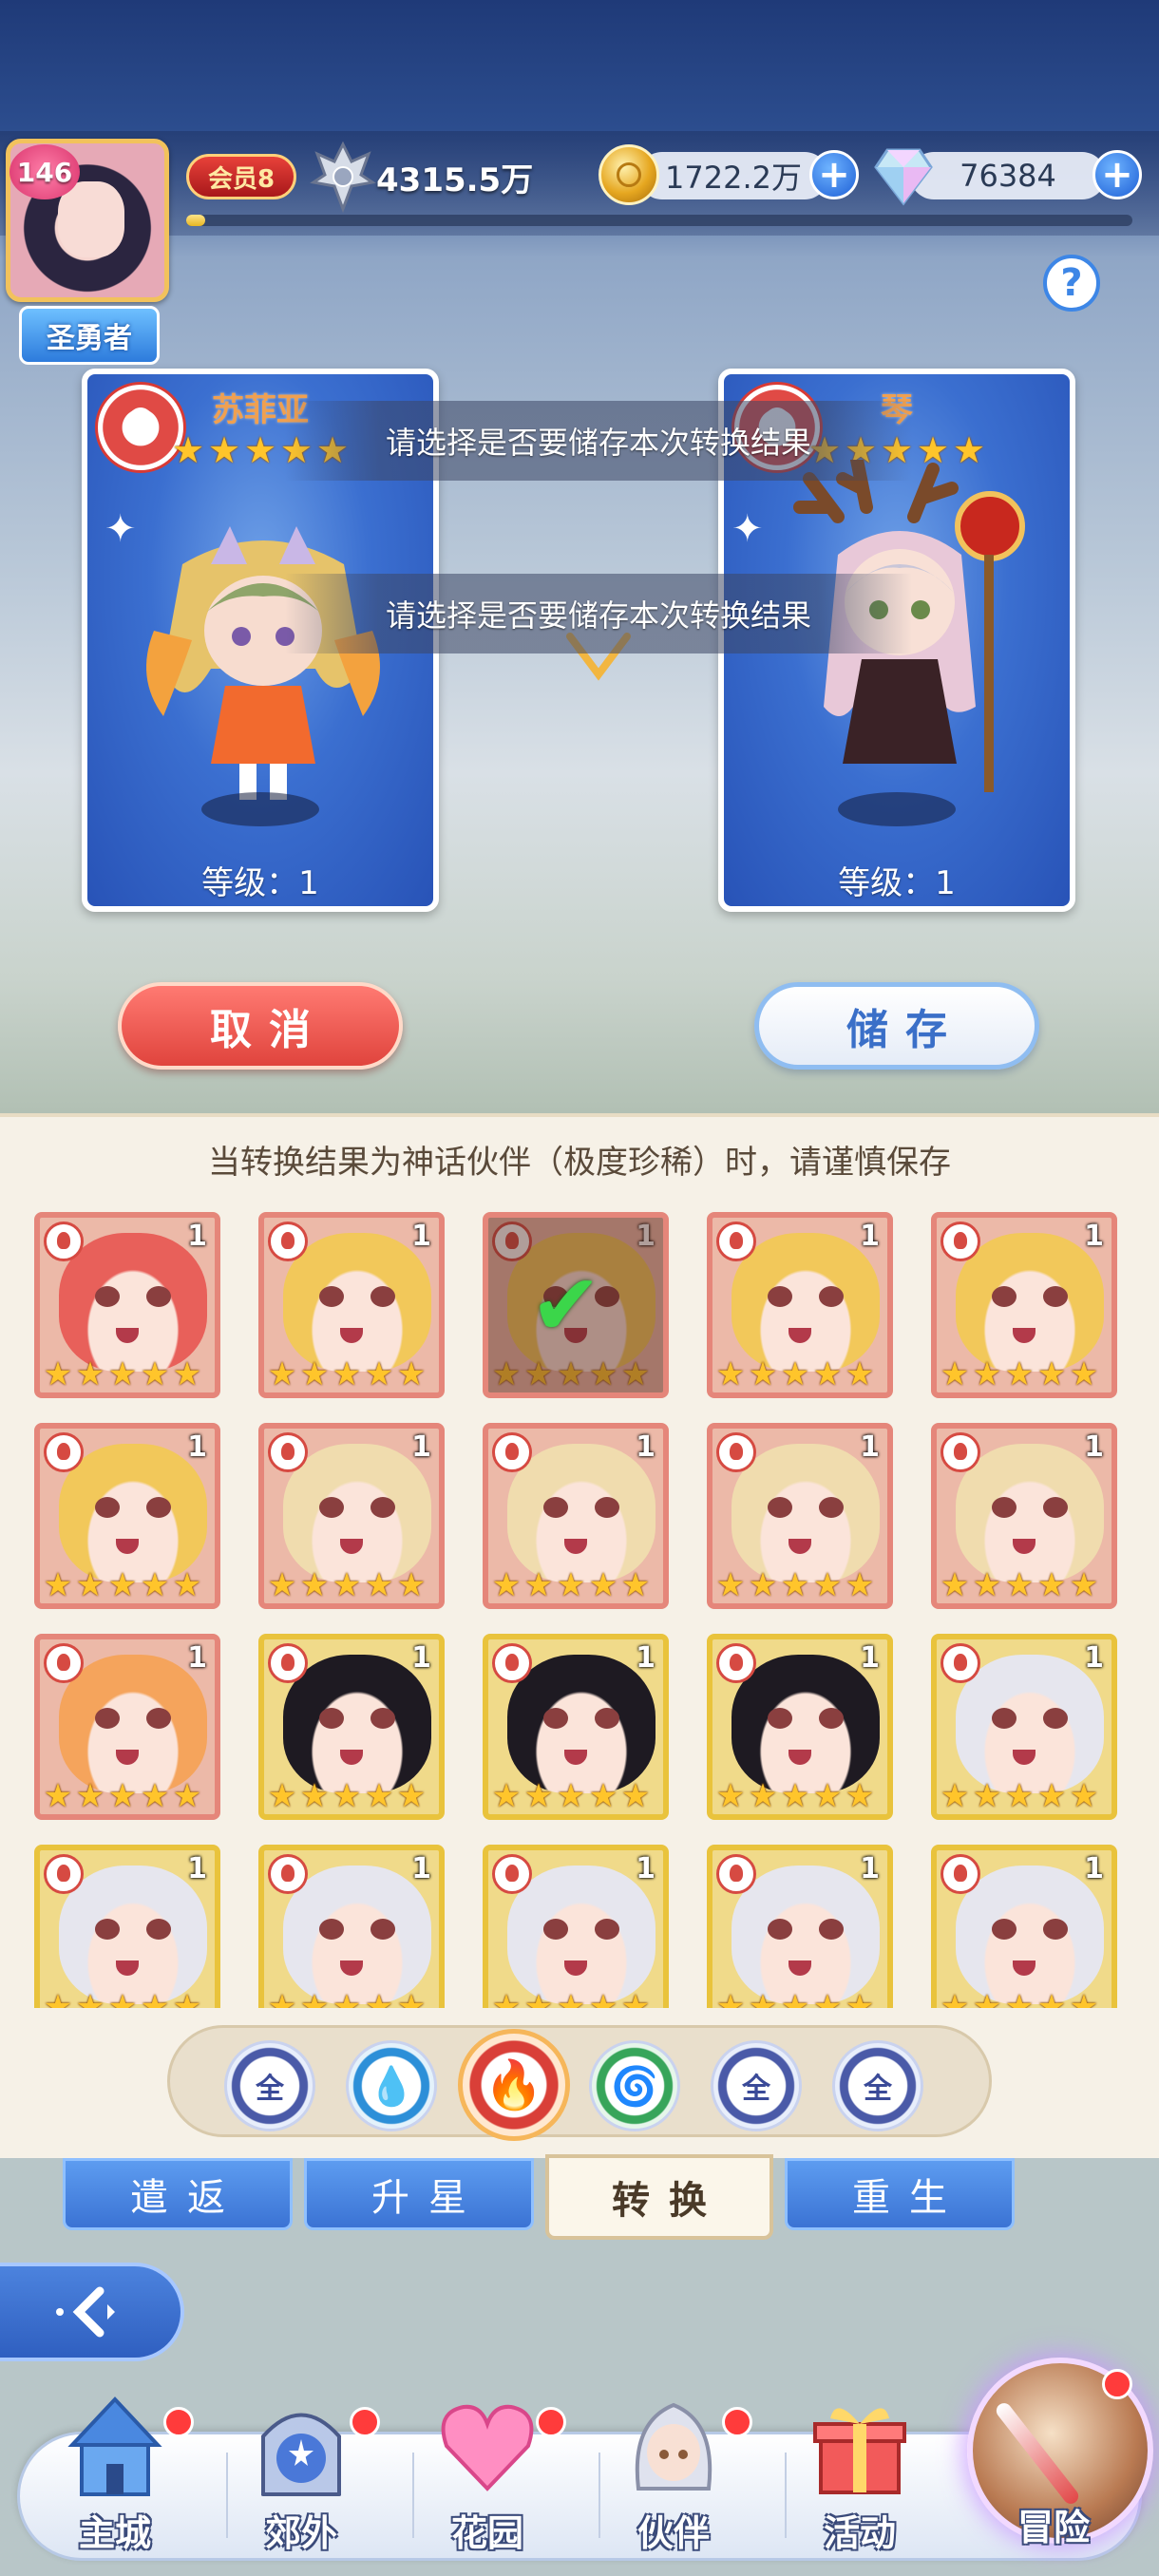  Describe the element at coordinates (1053, 2527) in the screenshot. I see `nav-label: 冒险` at that location.